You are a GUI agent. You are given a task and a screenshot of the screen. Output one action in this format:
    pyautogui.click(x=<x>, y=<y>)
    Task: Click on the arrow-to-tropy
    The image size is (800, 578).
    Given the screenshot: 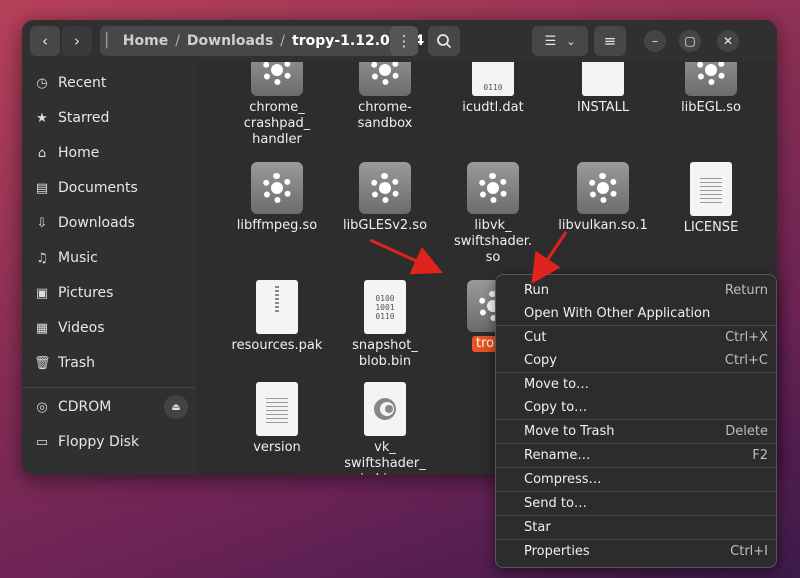 What is the action you would take?
    pyautogui.click(x=406, y=256)
    